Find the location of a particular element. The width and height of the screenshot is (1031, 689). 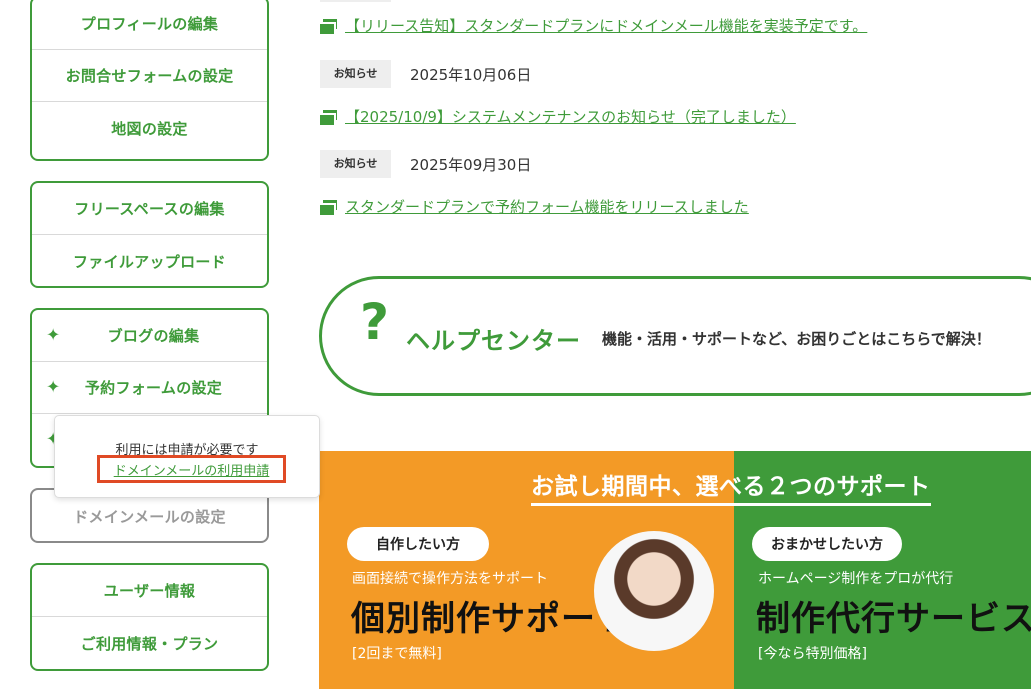

support-self-title: 個別制作サポート is located at coordinates (491, 619).